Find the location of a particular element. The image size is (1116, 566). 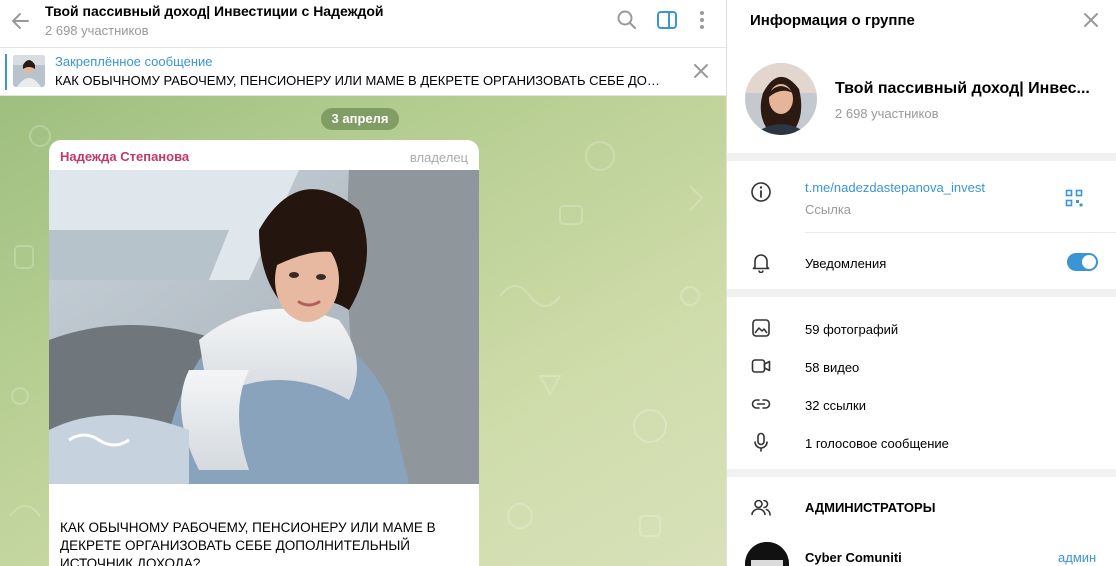

toggle-info-panel-button is located at coordinates (667, 20).